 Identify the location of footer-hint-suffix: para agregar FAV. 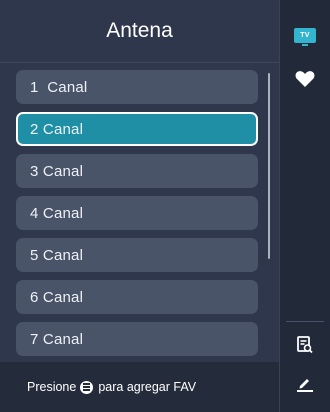
(147, 387).